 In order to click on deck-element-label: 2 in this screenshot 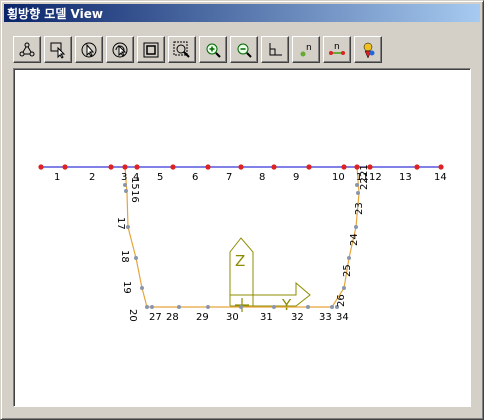, I will do `click(92, 177)`.